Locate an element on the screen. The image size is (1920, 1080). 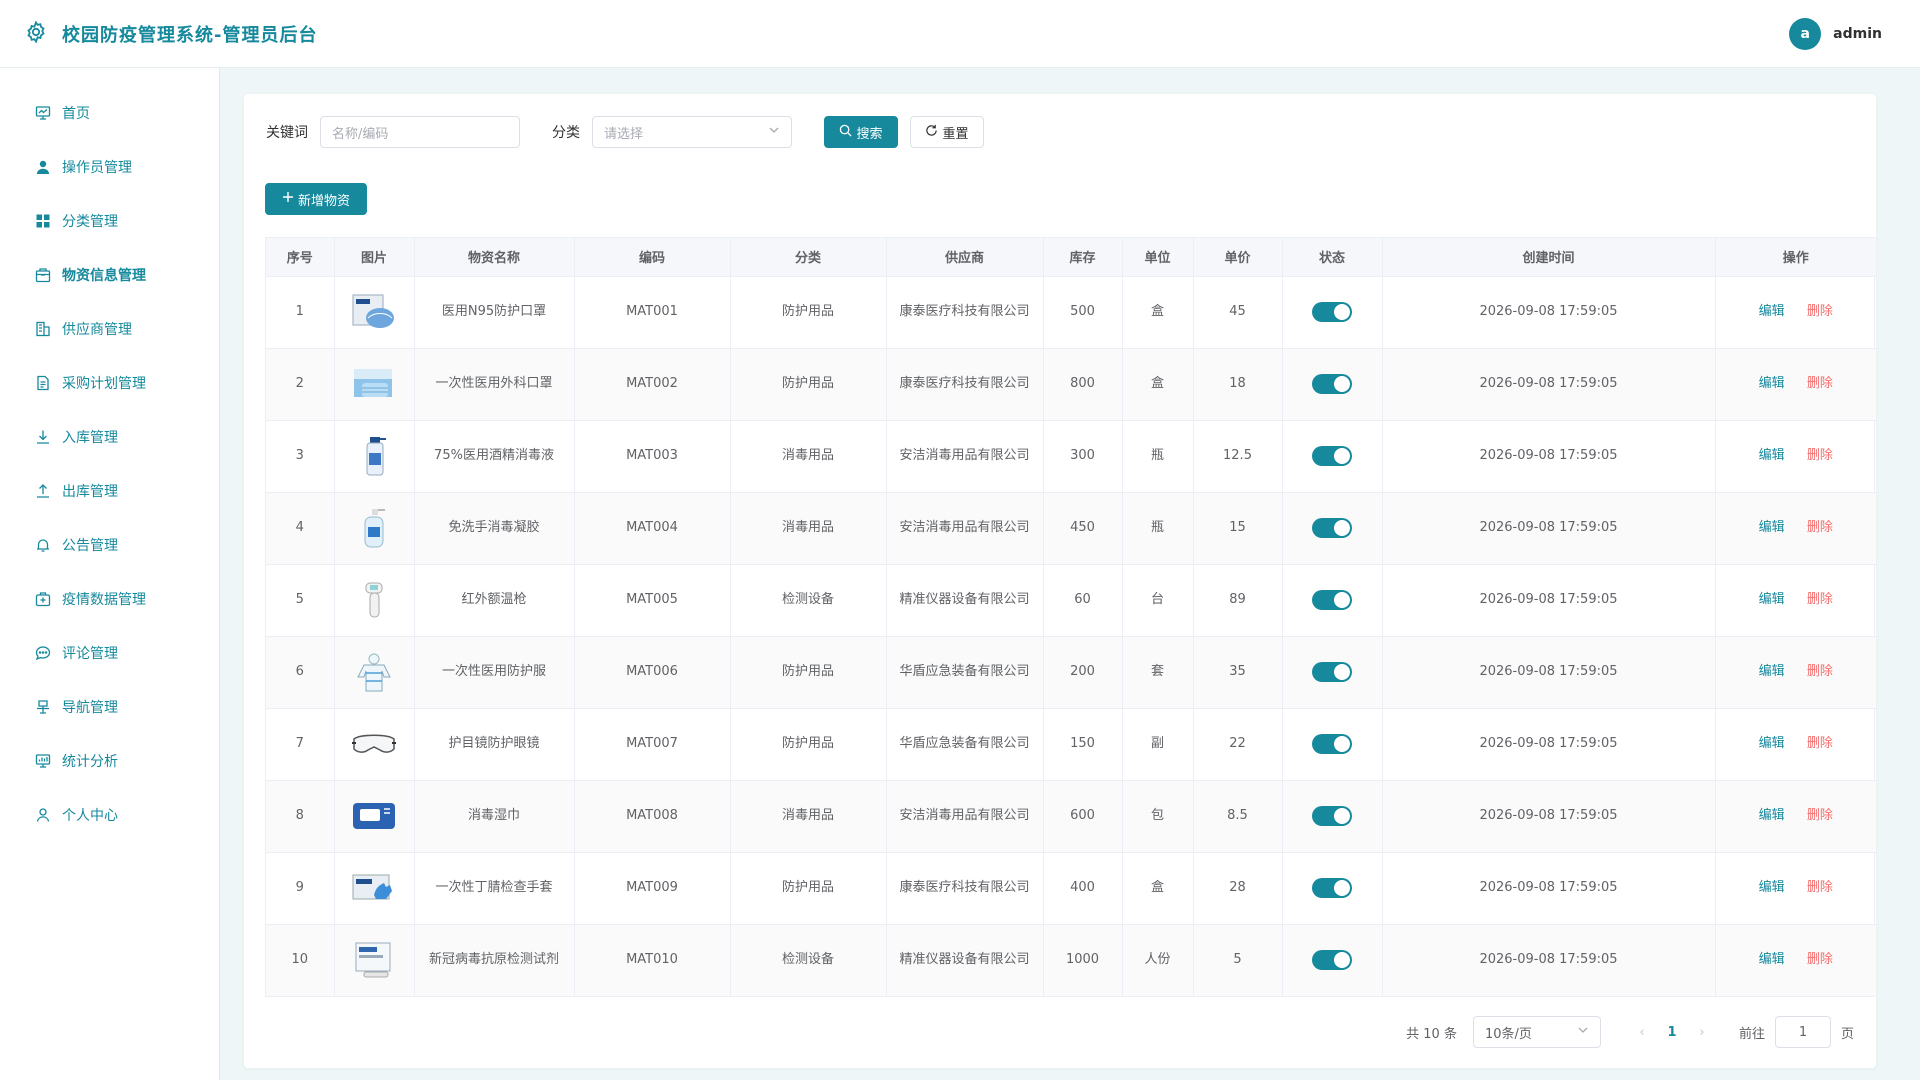
cell-name: 一次性医用外科口罩 is located at coordinates (494, 384).